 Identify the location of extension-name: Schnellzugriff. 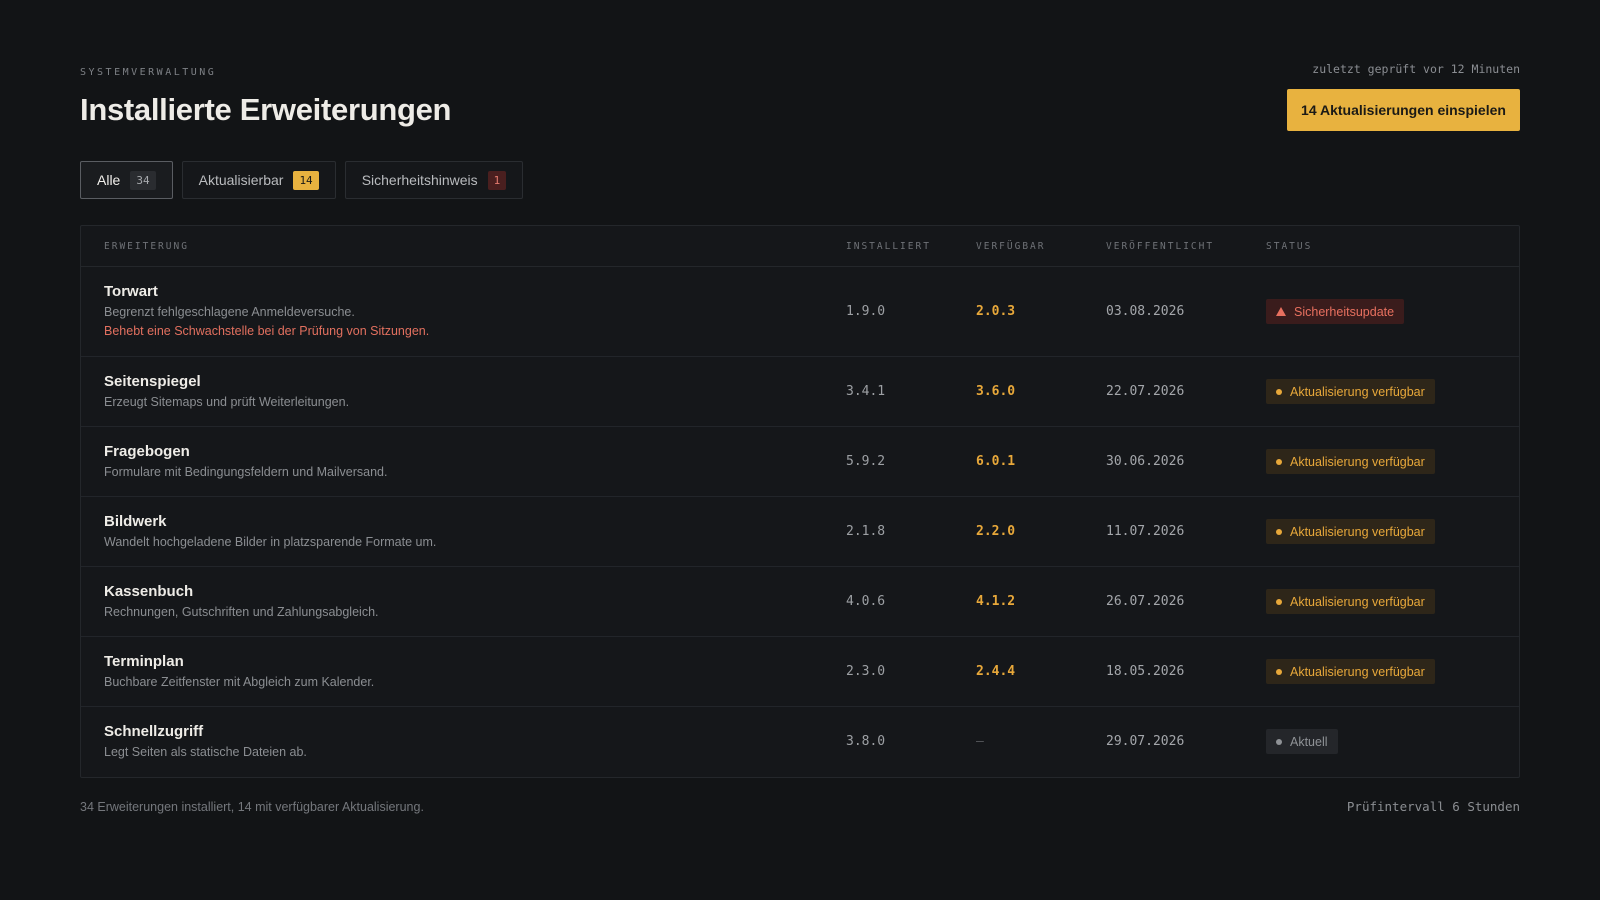
(154, 731).